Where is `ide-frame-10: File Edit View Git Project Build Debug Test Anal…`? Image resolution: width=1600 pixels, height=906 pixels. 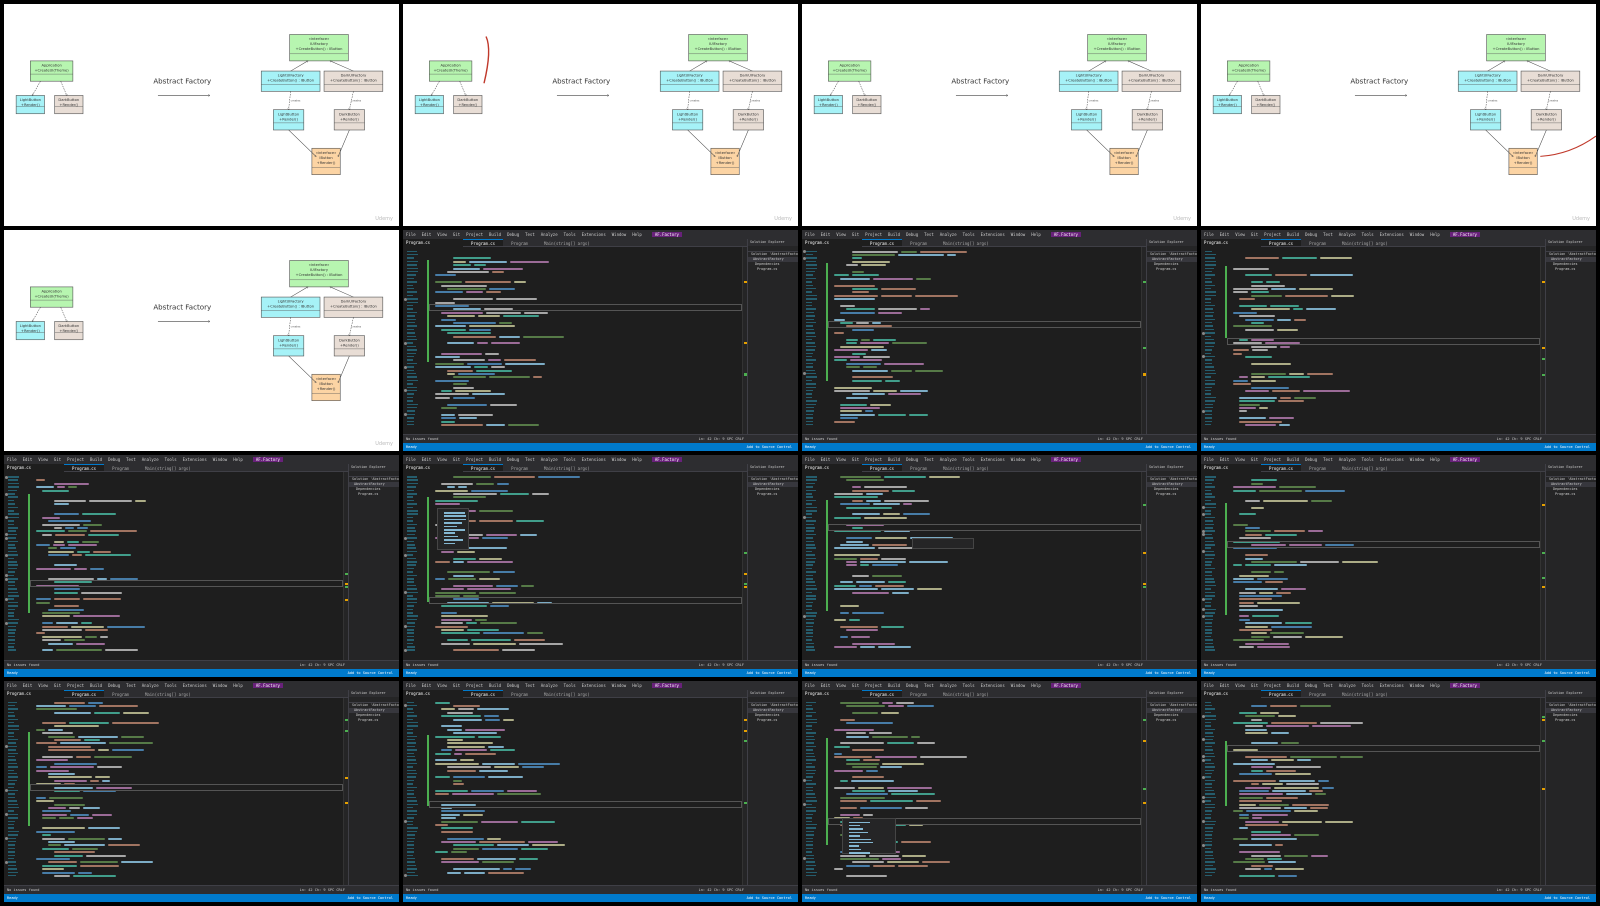
ide-frame-10: File Edit View Git Project Build Debug Test Anal… is located at coordinates (999, 791).